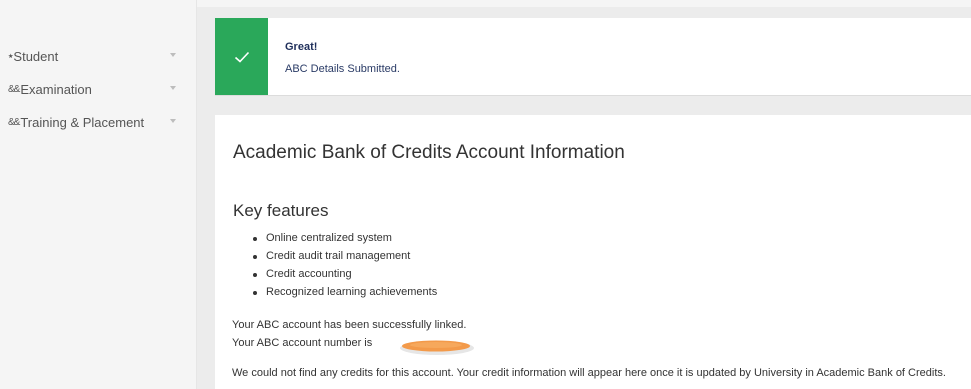 The width and height of the screenshot is (971, 389). I want to click on user-icon: ⭑, so click(11, 56).